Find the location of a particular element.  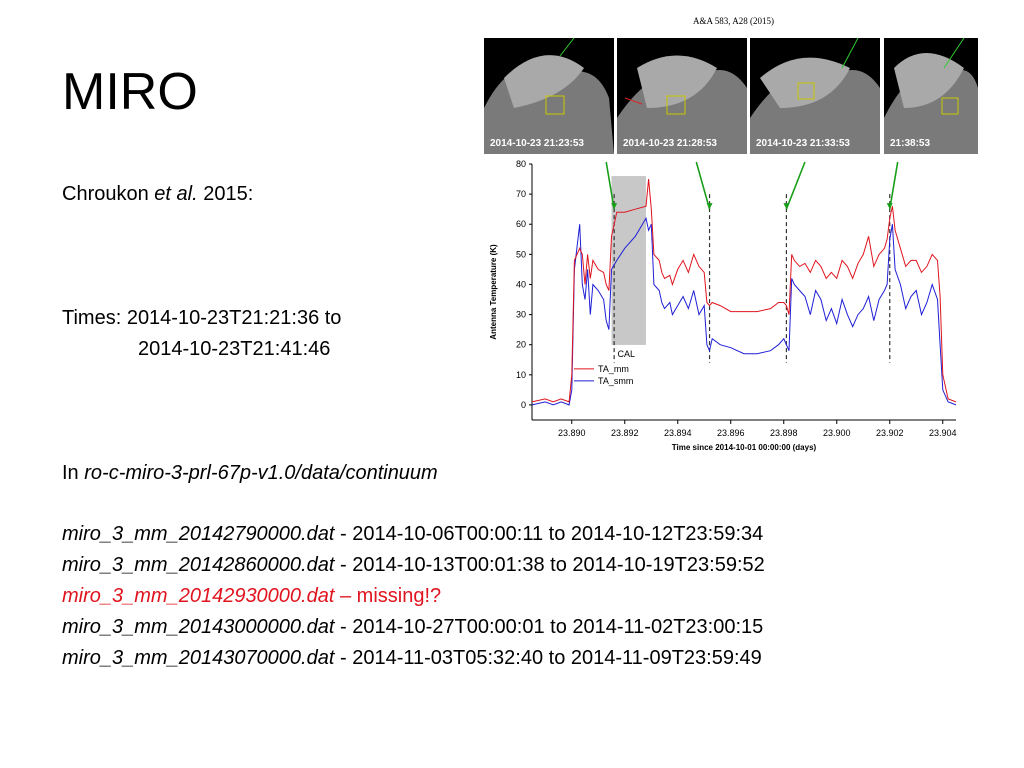

dir-prefix: In is located at coordinates (73, 473).